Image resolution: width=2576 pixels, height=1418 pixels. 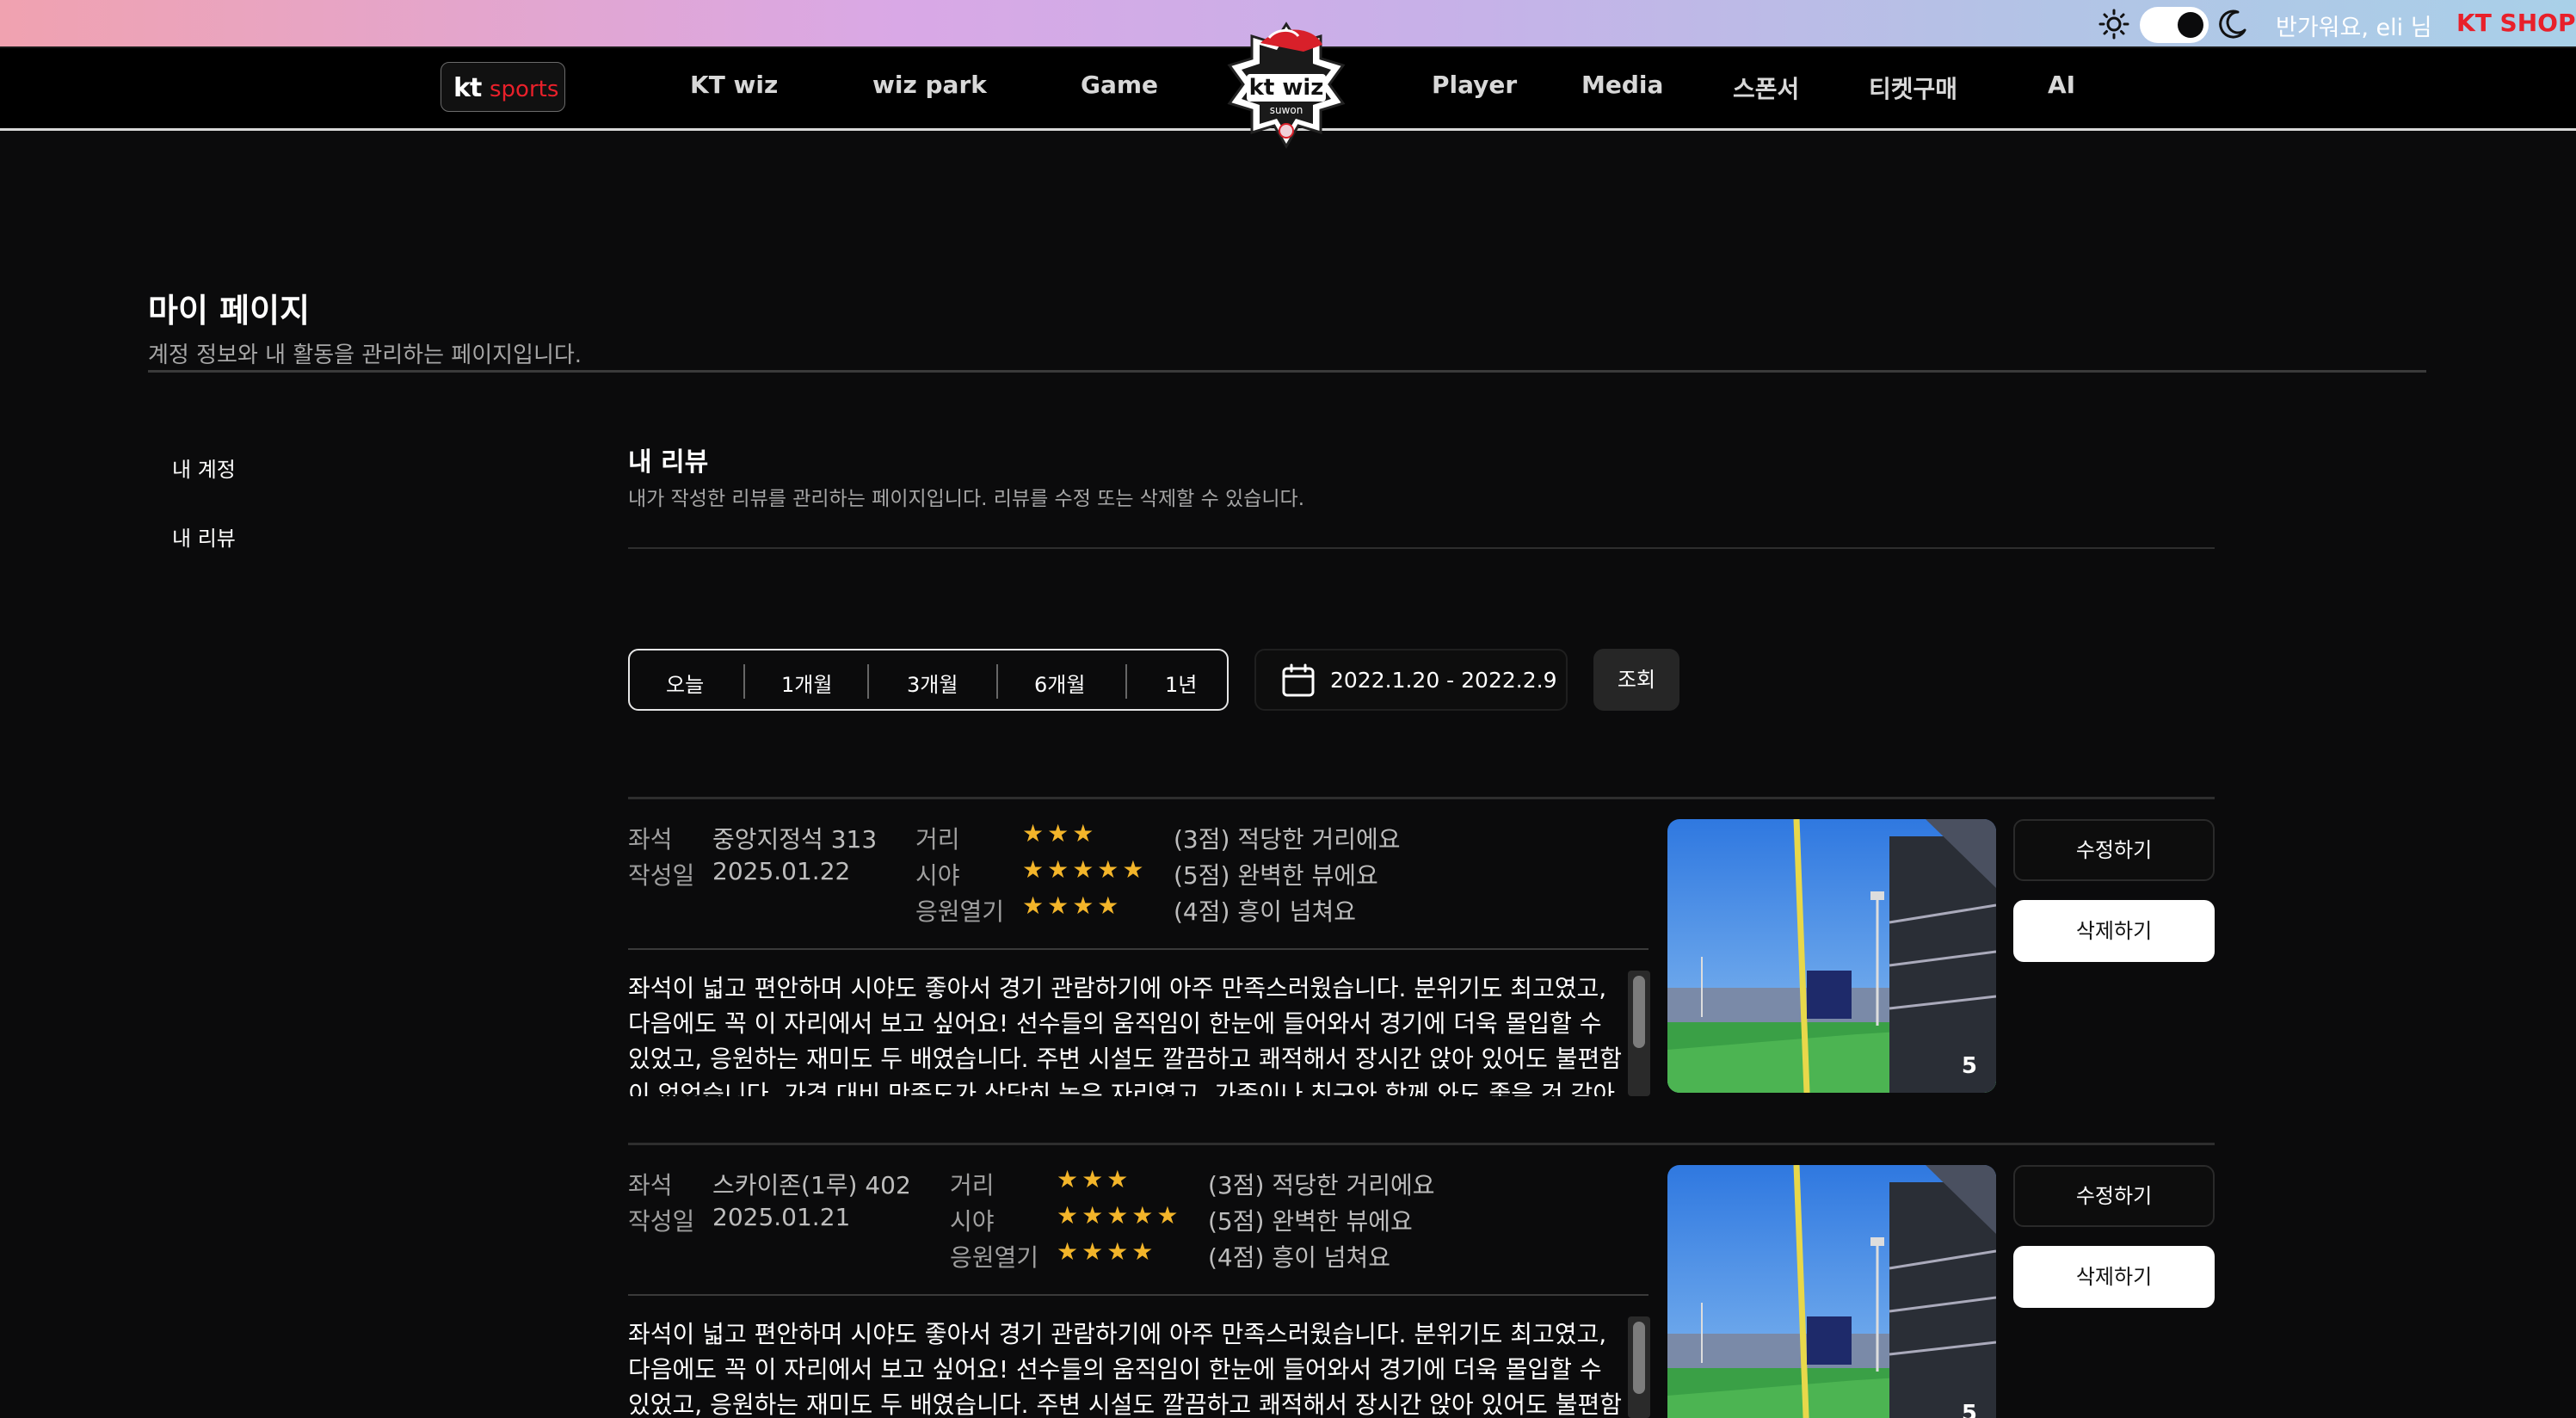 I want to click on period-1-year: 1년, so click(x=1181, y=683).